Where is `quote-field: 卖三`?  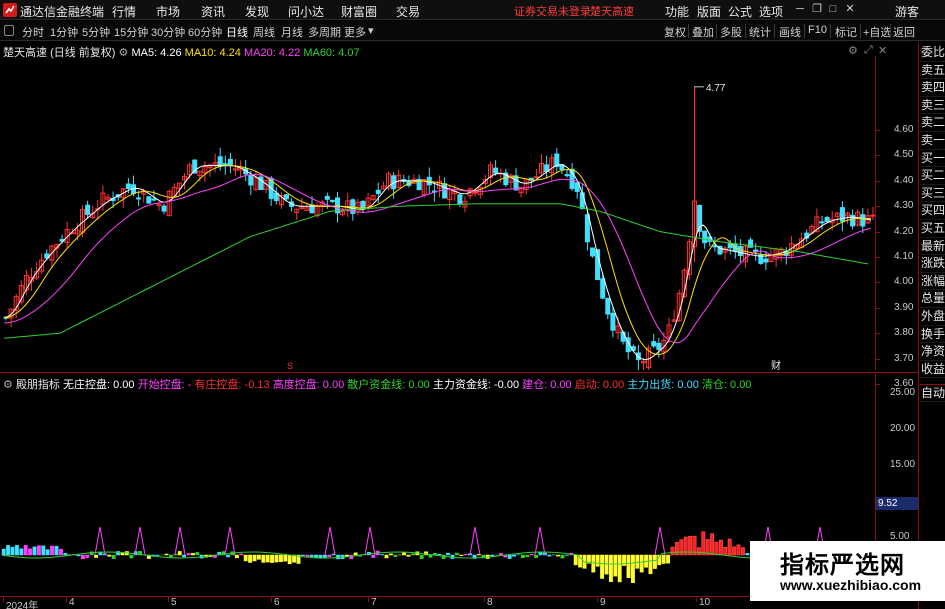
quote-field: 卖三 is located at coordinates (932, 106).